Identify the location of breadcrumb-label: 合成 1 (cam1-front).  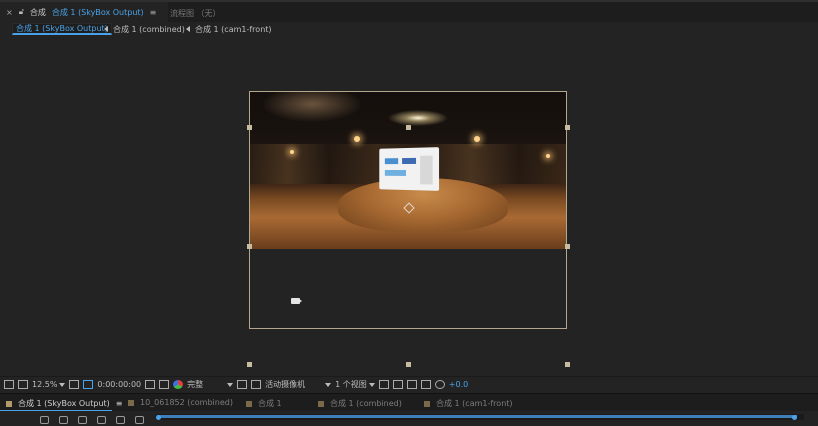
(233, 29).